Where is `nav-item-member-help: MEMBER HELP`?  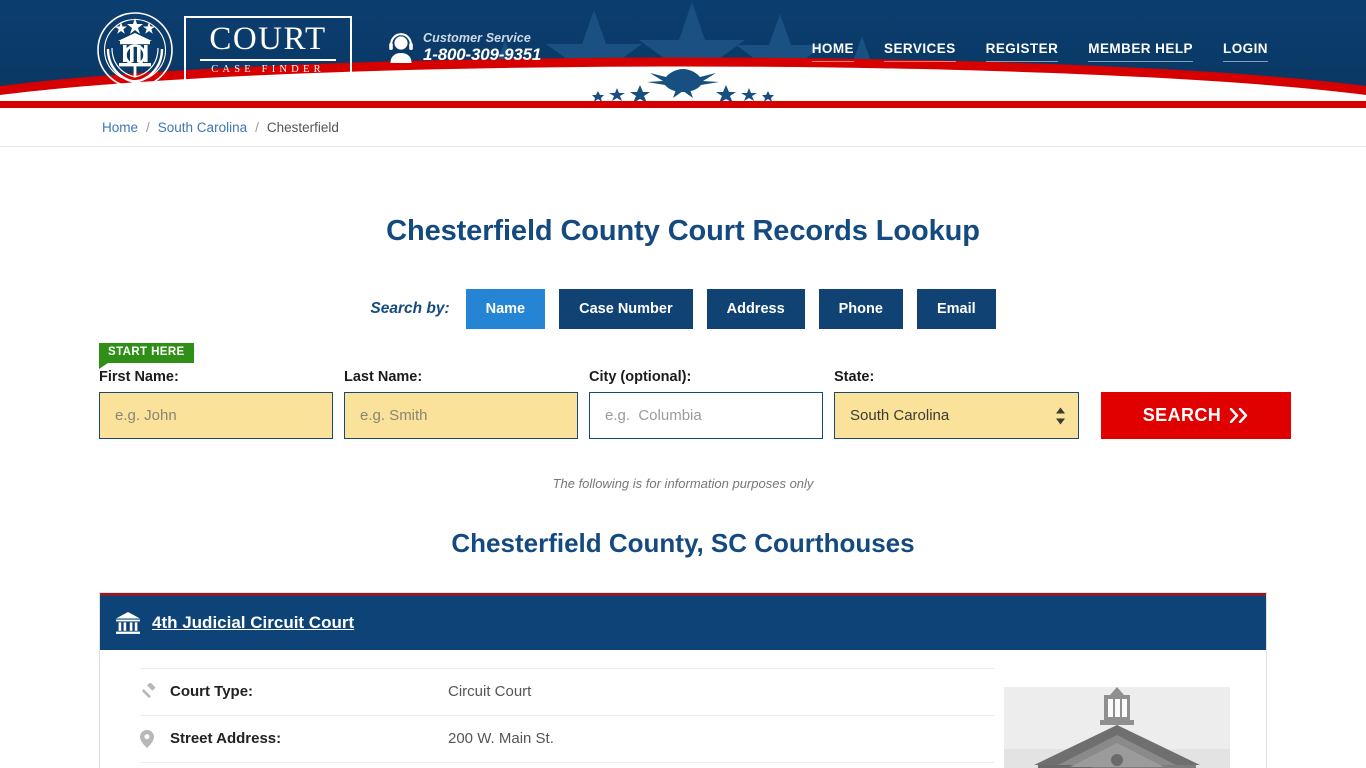 nav-item-member-help: MEMBER HELP is located at coordinates (1140, 51).